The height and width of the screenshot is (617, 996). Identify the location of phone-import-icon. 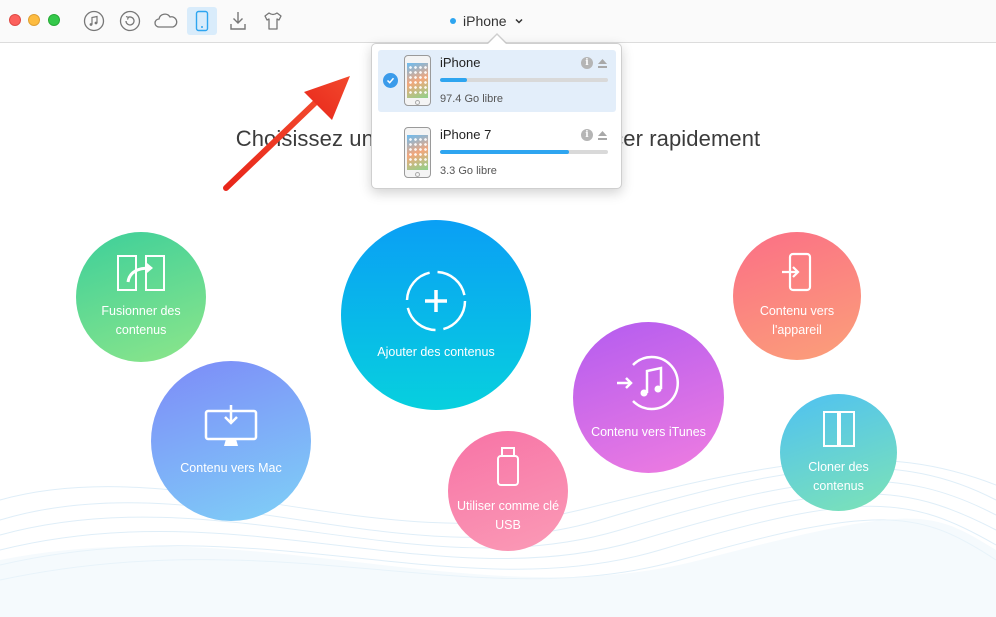
(797, 272).